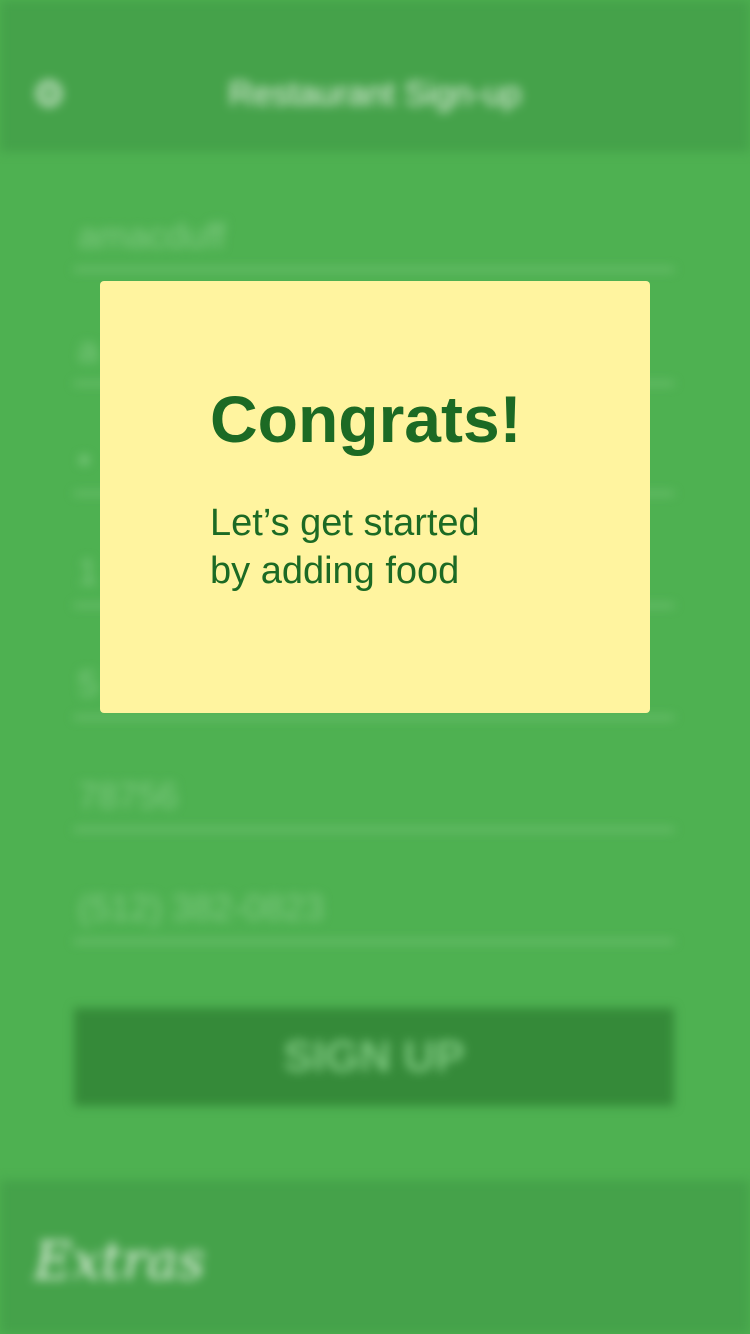 The image size is (750, 1334). What do you see at coordinates (366, 419) in the screenshot?
I see `modal-title: Congrats!` at bounding box center [366, 419].